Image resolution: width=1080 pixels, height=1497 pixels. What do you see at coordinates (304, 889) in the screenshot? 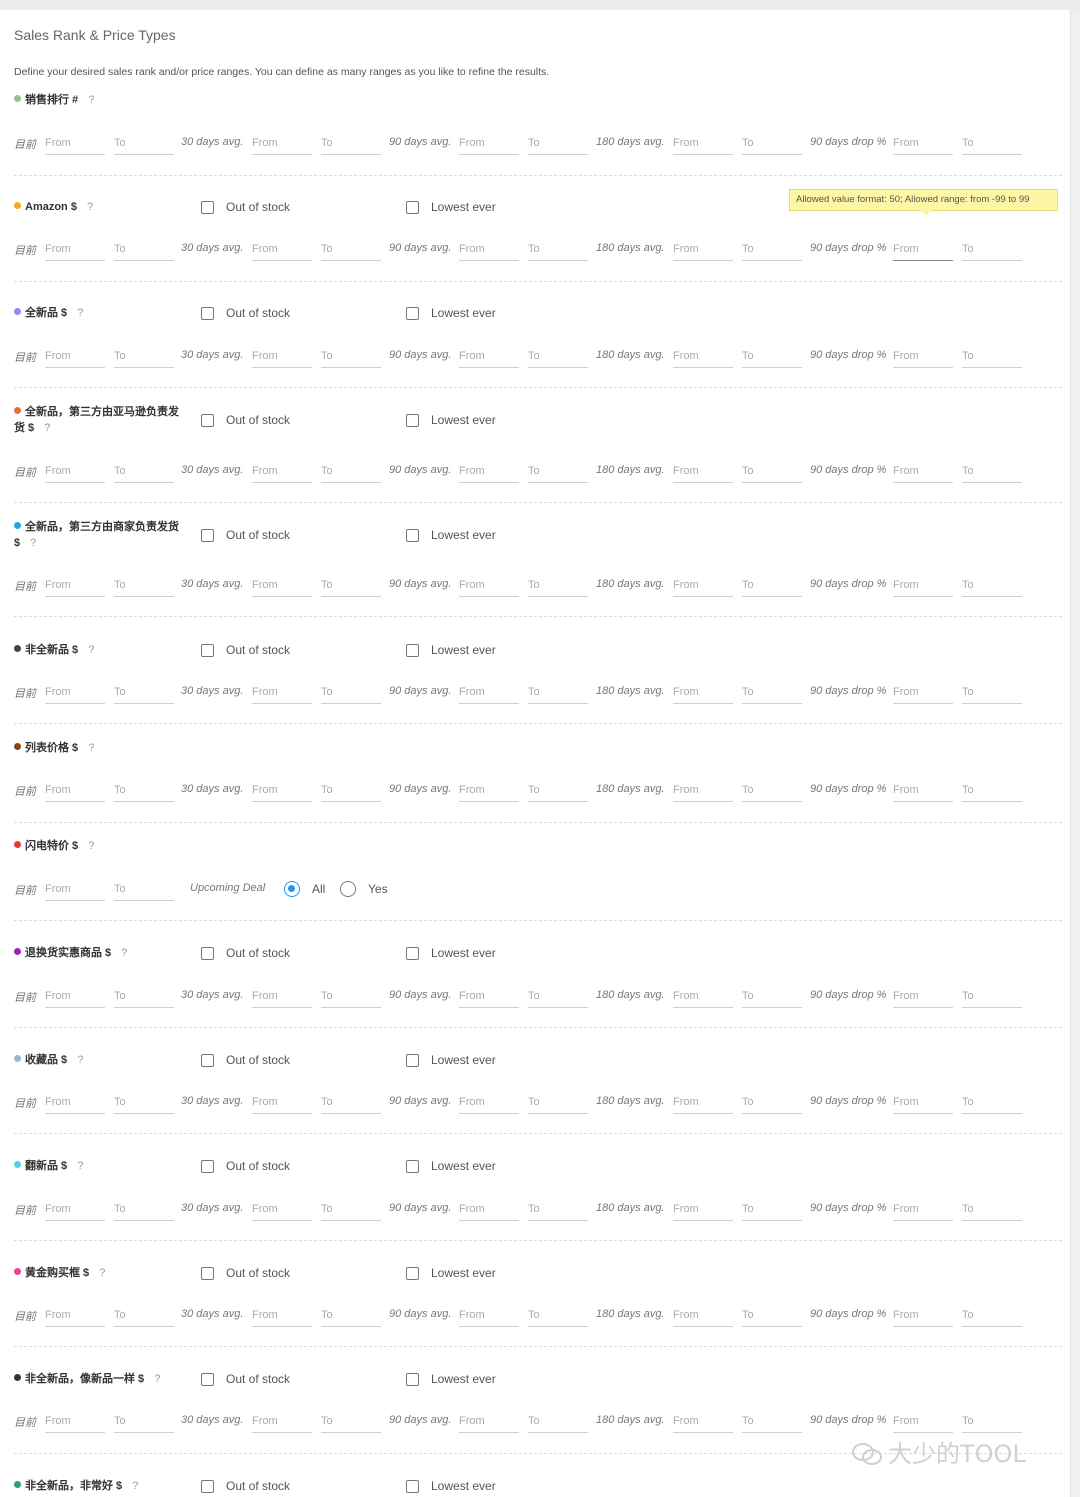
I see `radio-all: All` at bounding box center [304, 889].